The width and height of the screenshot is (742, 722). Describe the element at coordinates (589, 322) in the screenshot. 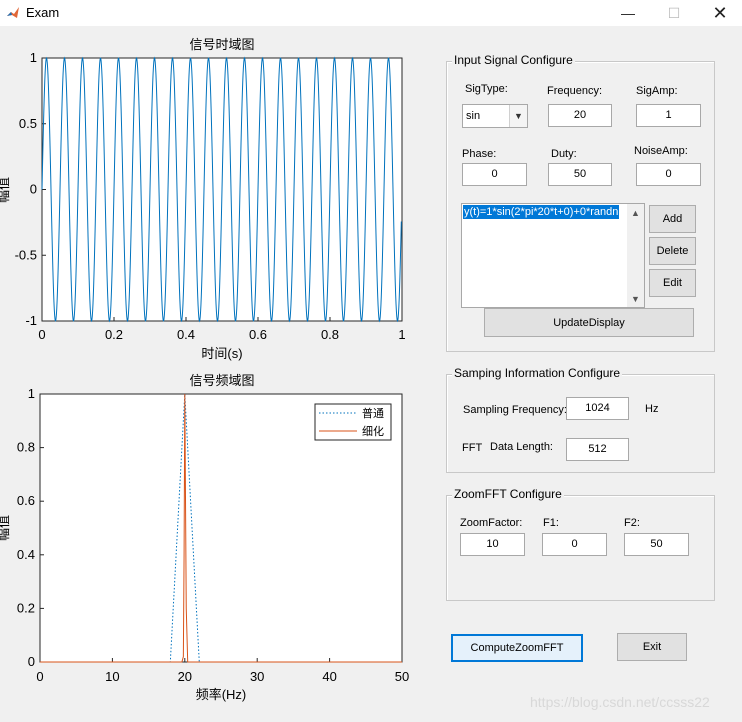

I see `update-display-button: UpdateDisplay` at that location.